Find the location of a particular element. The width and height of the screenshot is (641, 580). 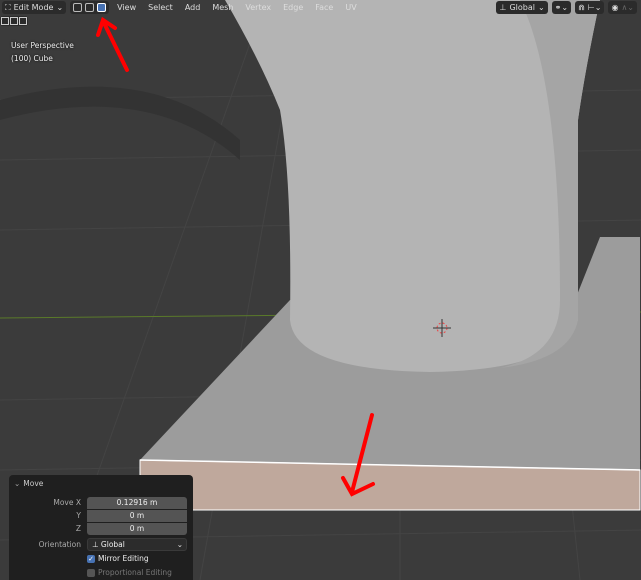

edge-select-icon is located at coordinates (90, 7).